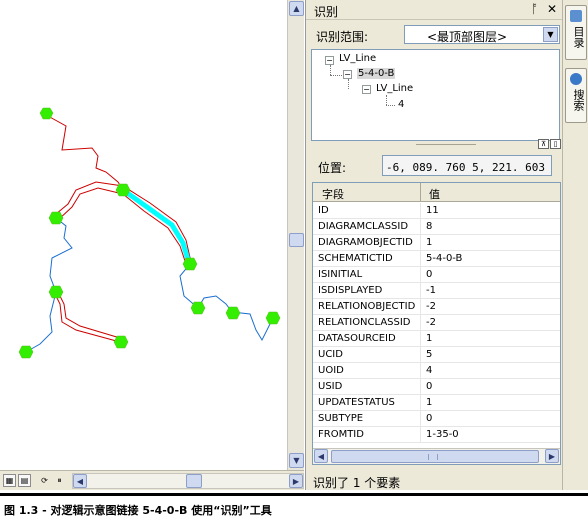  Describe the element at coordinates (436, 227) in the screenshot. I see `table-row: DIAGRAMCLASSID 8` at that location.